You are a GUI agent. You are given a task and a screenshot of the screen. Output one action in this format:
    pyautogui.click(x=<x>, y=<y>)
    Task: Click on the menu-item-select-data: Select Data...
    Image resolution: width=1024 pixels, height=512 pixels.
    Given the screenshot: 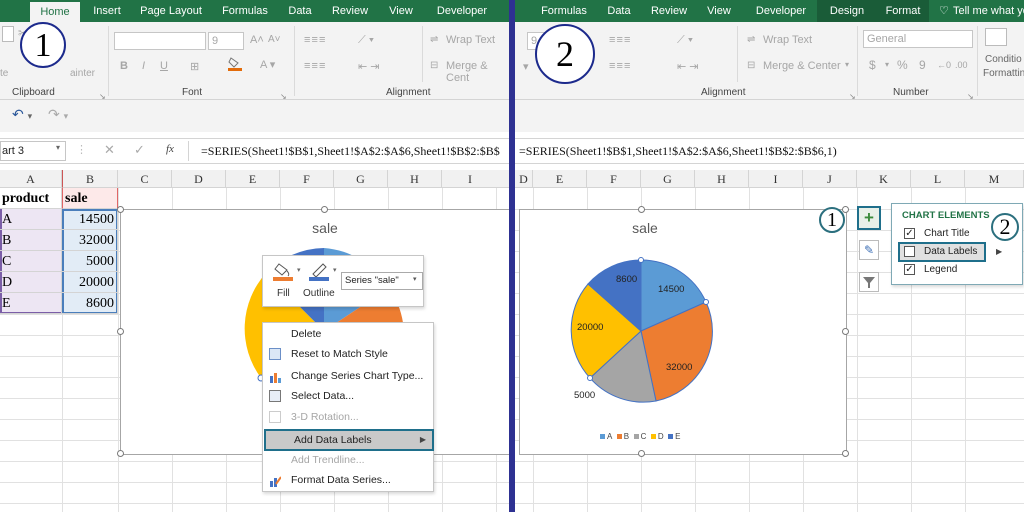 What is the action you would take?
    pyautogui.click(x=348, y=396)
    